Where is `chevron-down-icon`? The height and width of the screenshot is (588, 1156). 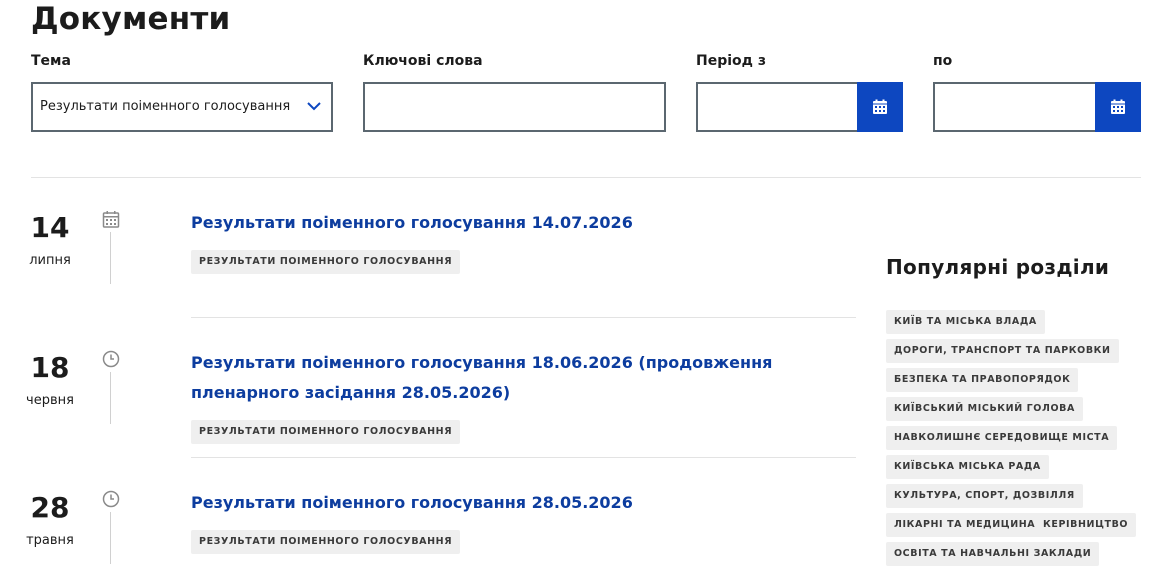 chevron-down-icon is located at coordinates (314, 106).